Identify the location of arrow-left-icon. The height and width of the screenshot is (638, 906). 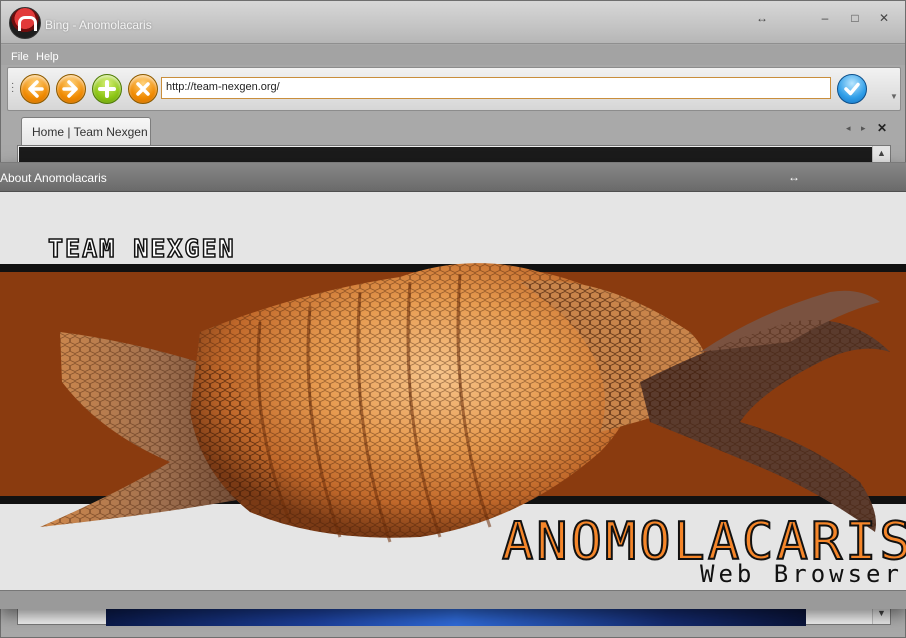
(36, 89).